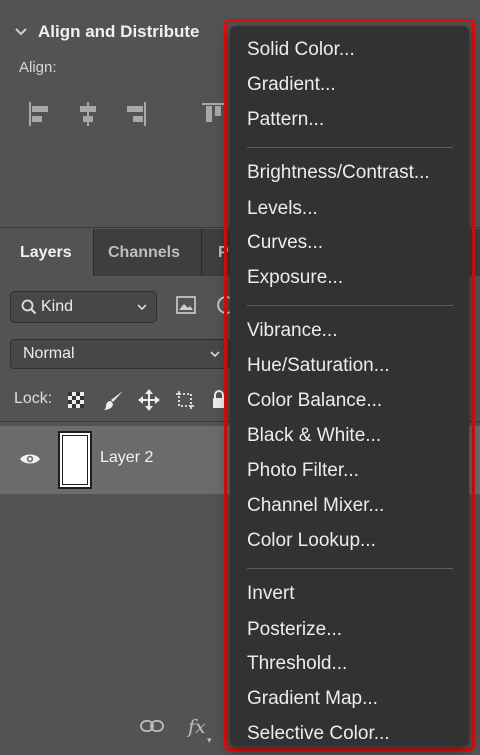  What do you see at coordinates (185, 400) in the screenshot?
I see `prevent-auto-nesting-icon` at bounding box center [185, 400].